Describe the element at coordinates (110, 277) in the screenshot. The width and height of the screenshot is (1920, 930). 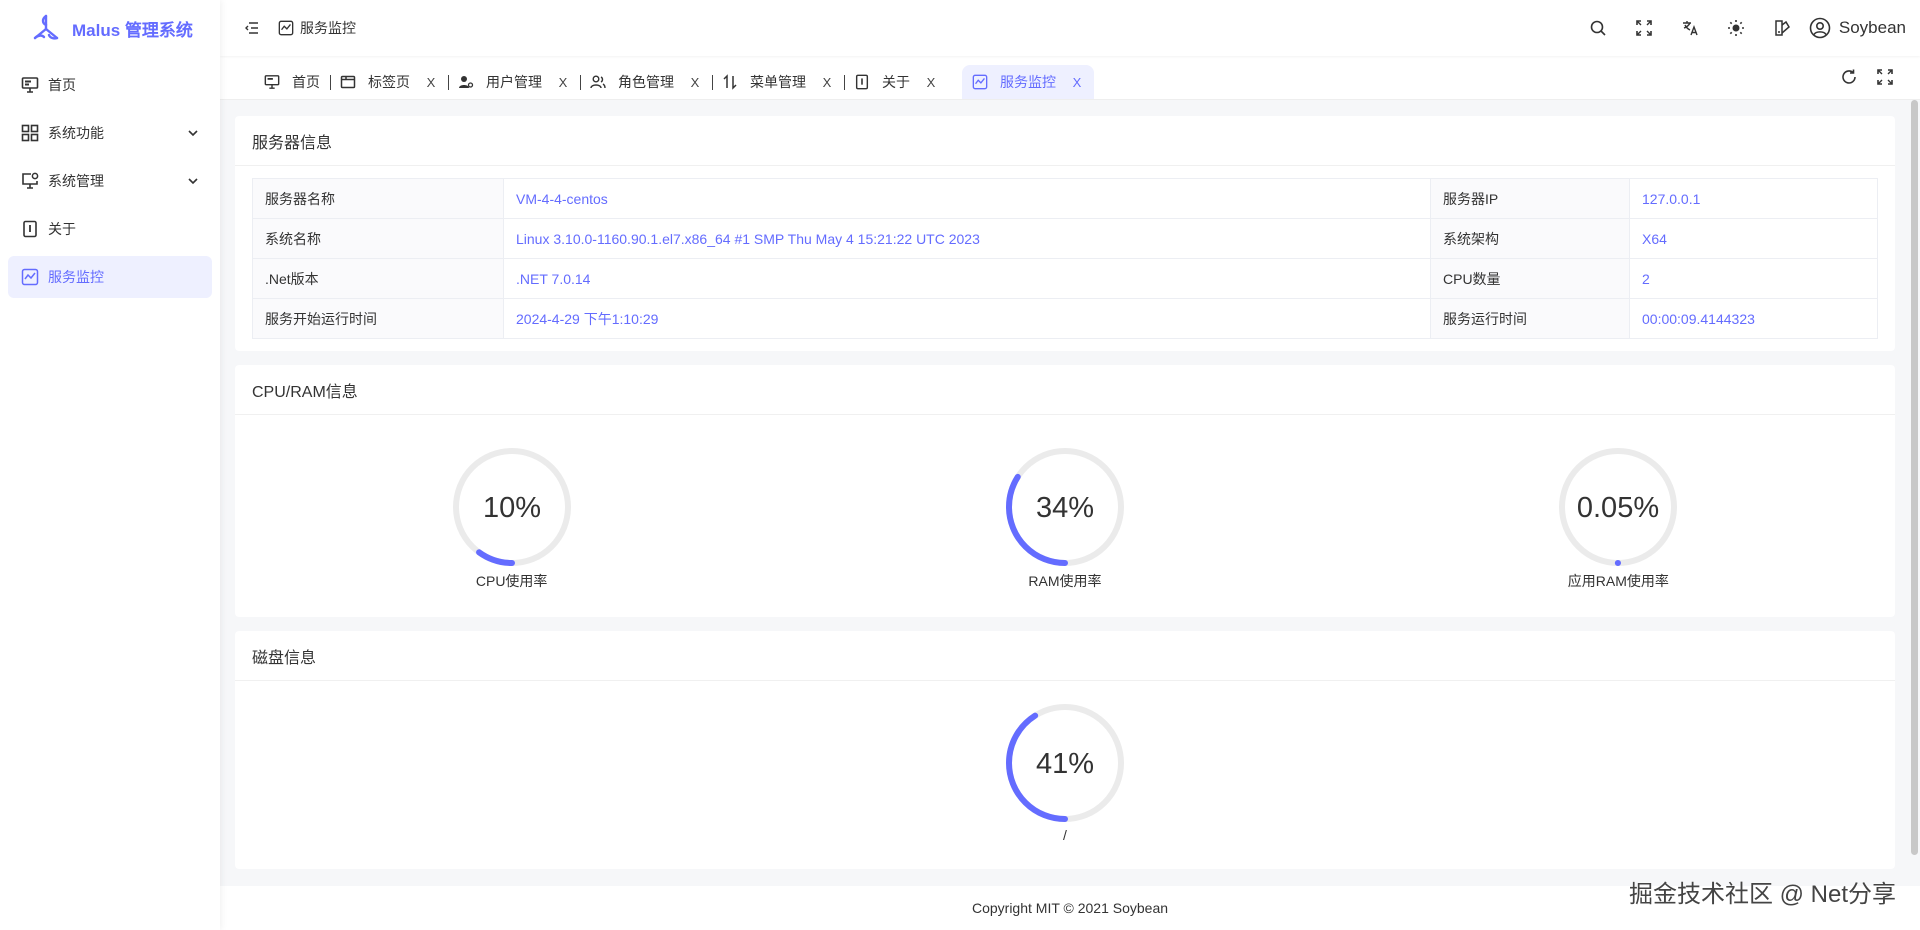
I see `sidebar-item-server-monitor: 服务监控` at that location.